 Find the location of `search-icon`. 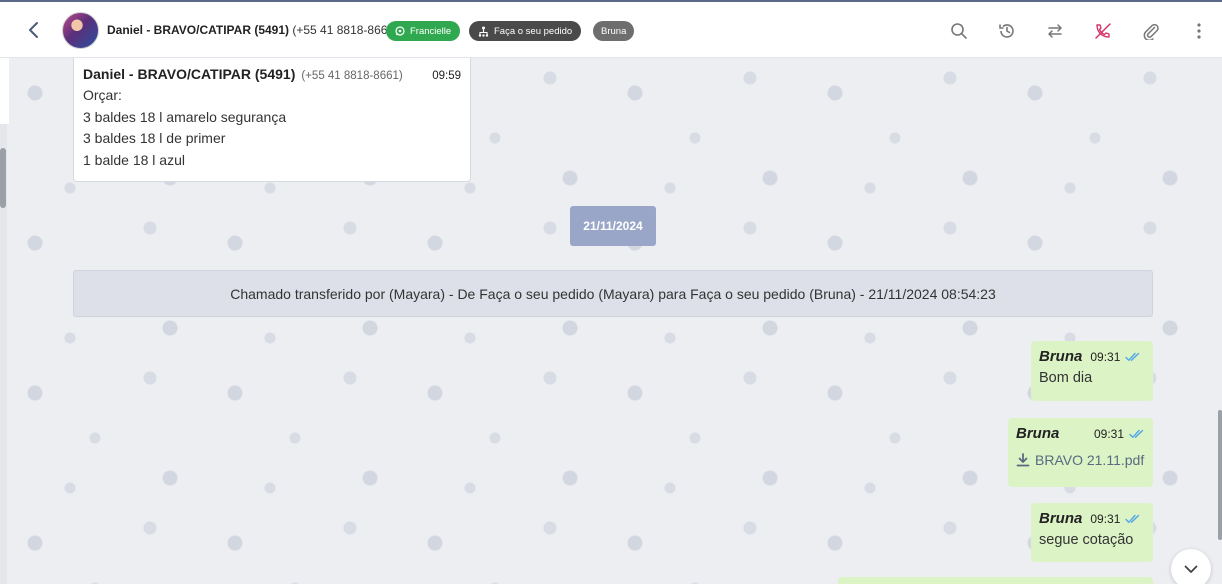

search-icon is located at coordinates (959, 31).